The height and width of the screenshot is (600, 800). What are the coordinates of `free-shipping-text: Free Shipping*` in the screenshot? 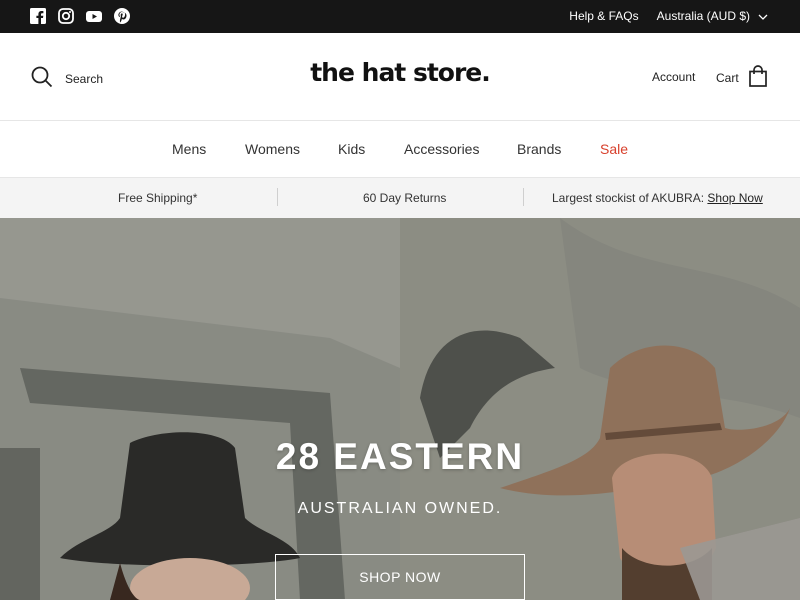 It's located at (158, 198).